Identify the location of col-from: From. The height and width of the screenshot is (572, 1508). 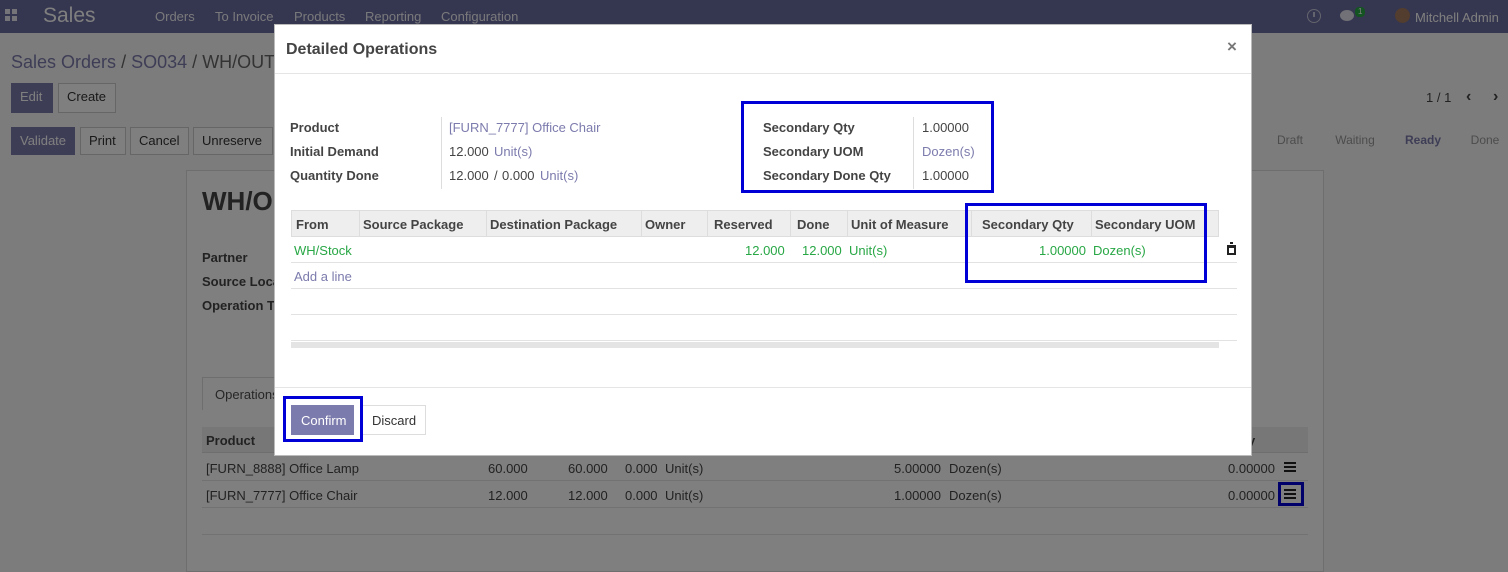
(312, 224).